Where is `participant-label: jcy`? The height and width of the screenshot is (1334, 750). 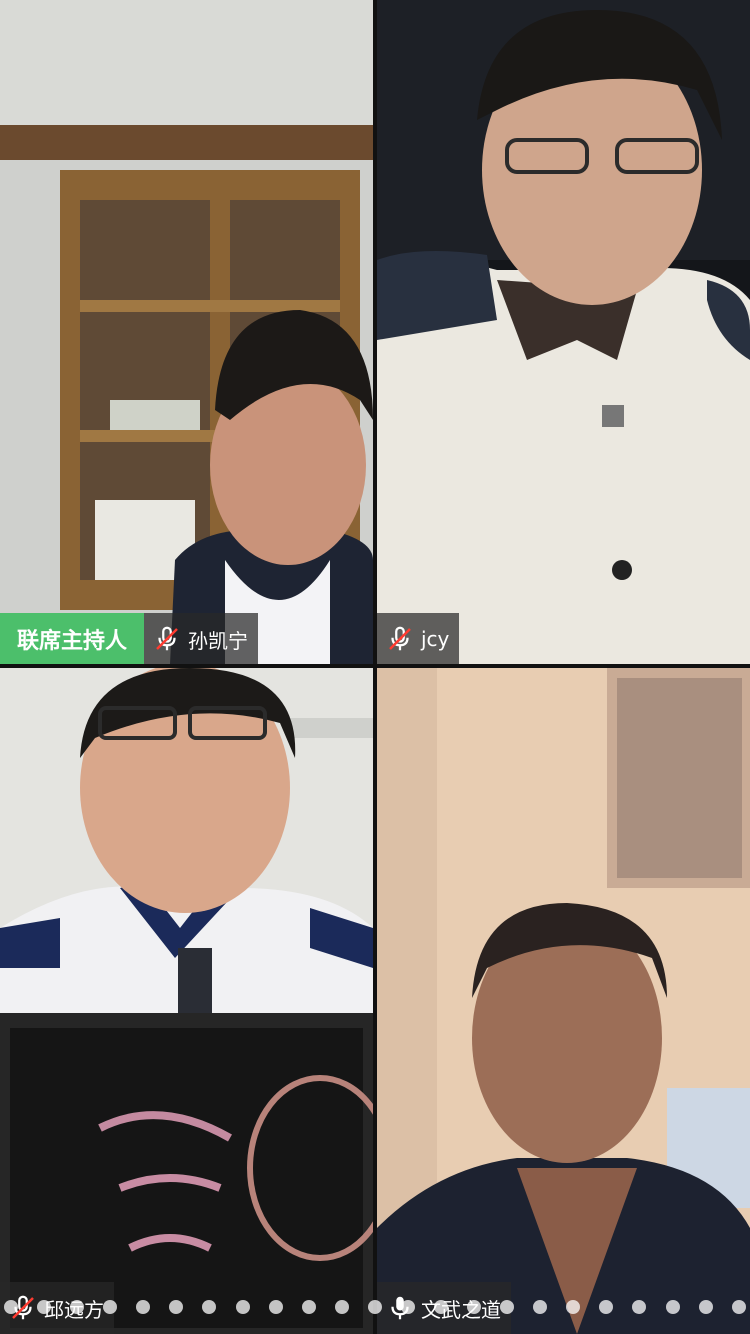 participant-label: jcy is located at coordinates (418, 638).